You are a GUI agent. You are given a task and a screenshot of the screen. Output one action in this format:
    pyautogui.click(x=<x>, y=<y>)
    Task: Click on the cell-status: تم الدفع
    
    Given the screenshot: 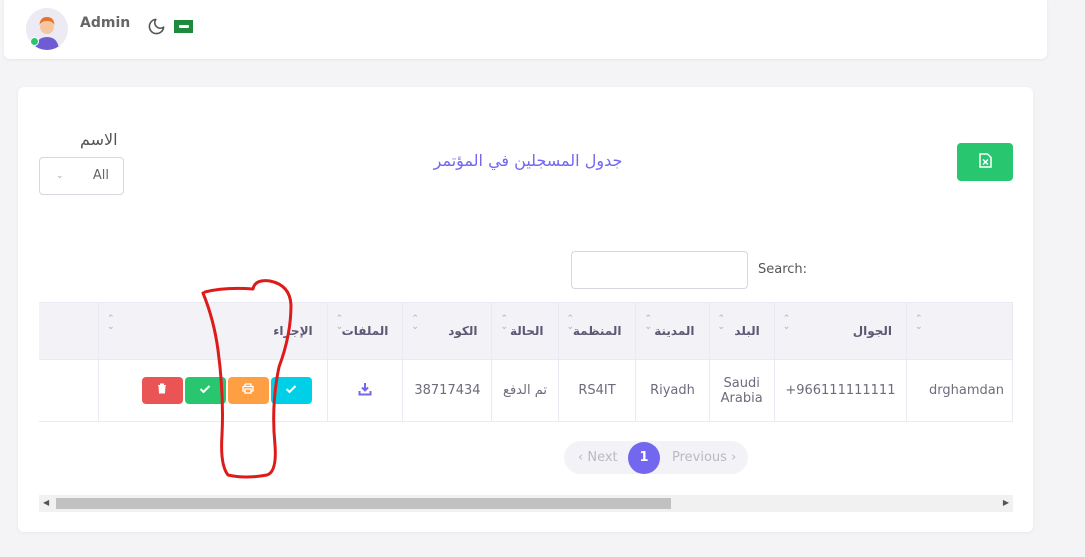 What is the action you would take?
    pyautogui.click(x=525, y=390)
    